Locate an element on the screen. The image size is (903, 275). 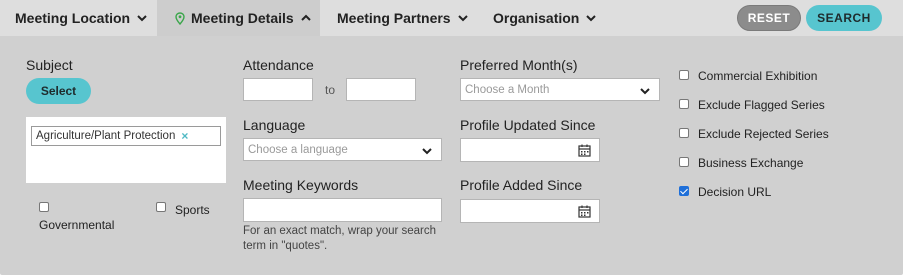
language-label: Language is located at coordinates (274, 125).